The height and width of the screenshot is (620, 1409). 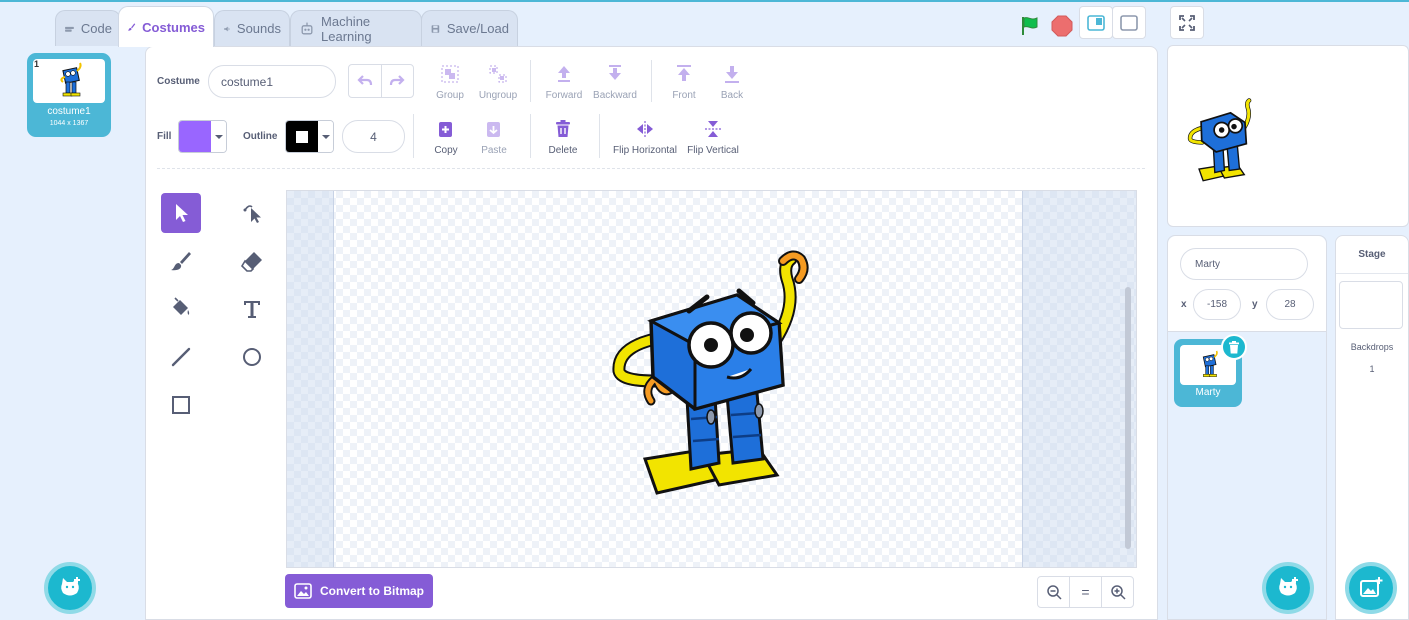 I want to click on sprite-name: Marty, so click(x=1208, y=392).